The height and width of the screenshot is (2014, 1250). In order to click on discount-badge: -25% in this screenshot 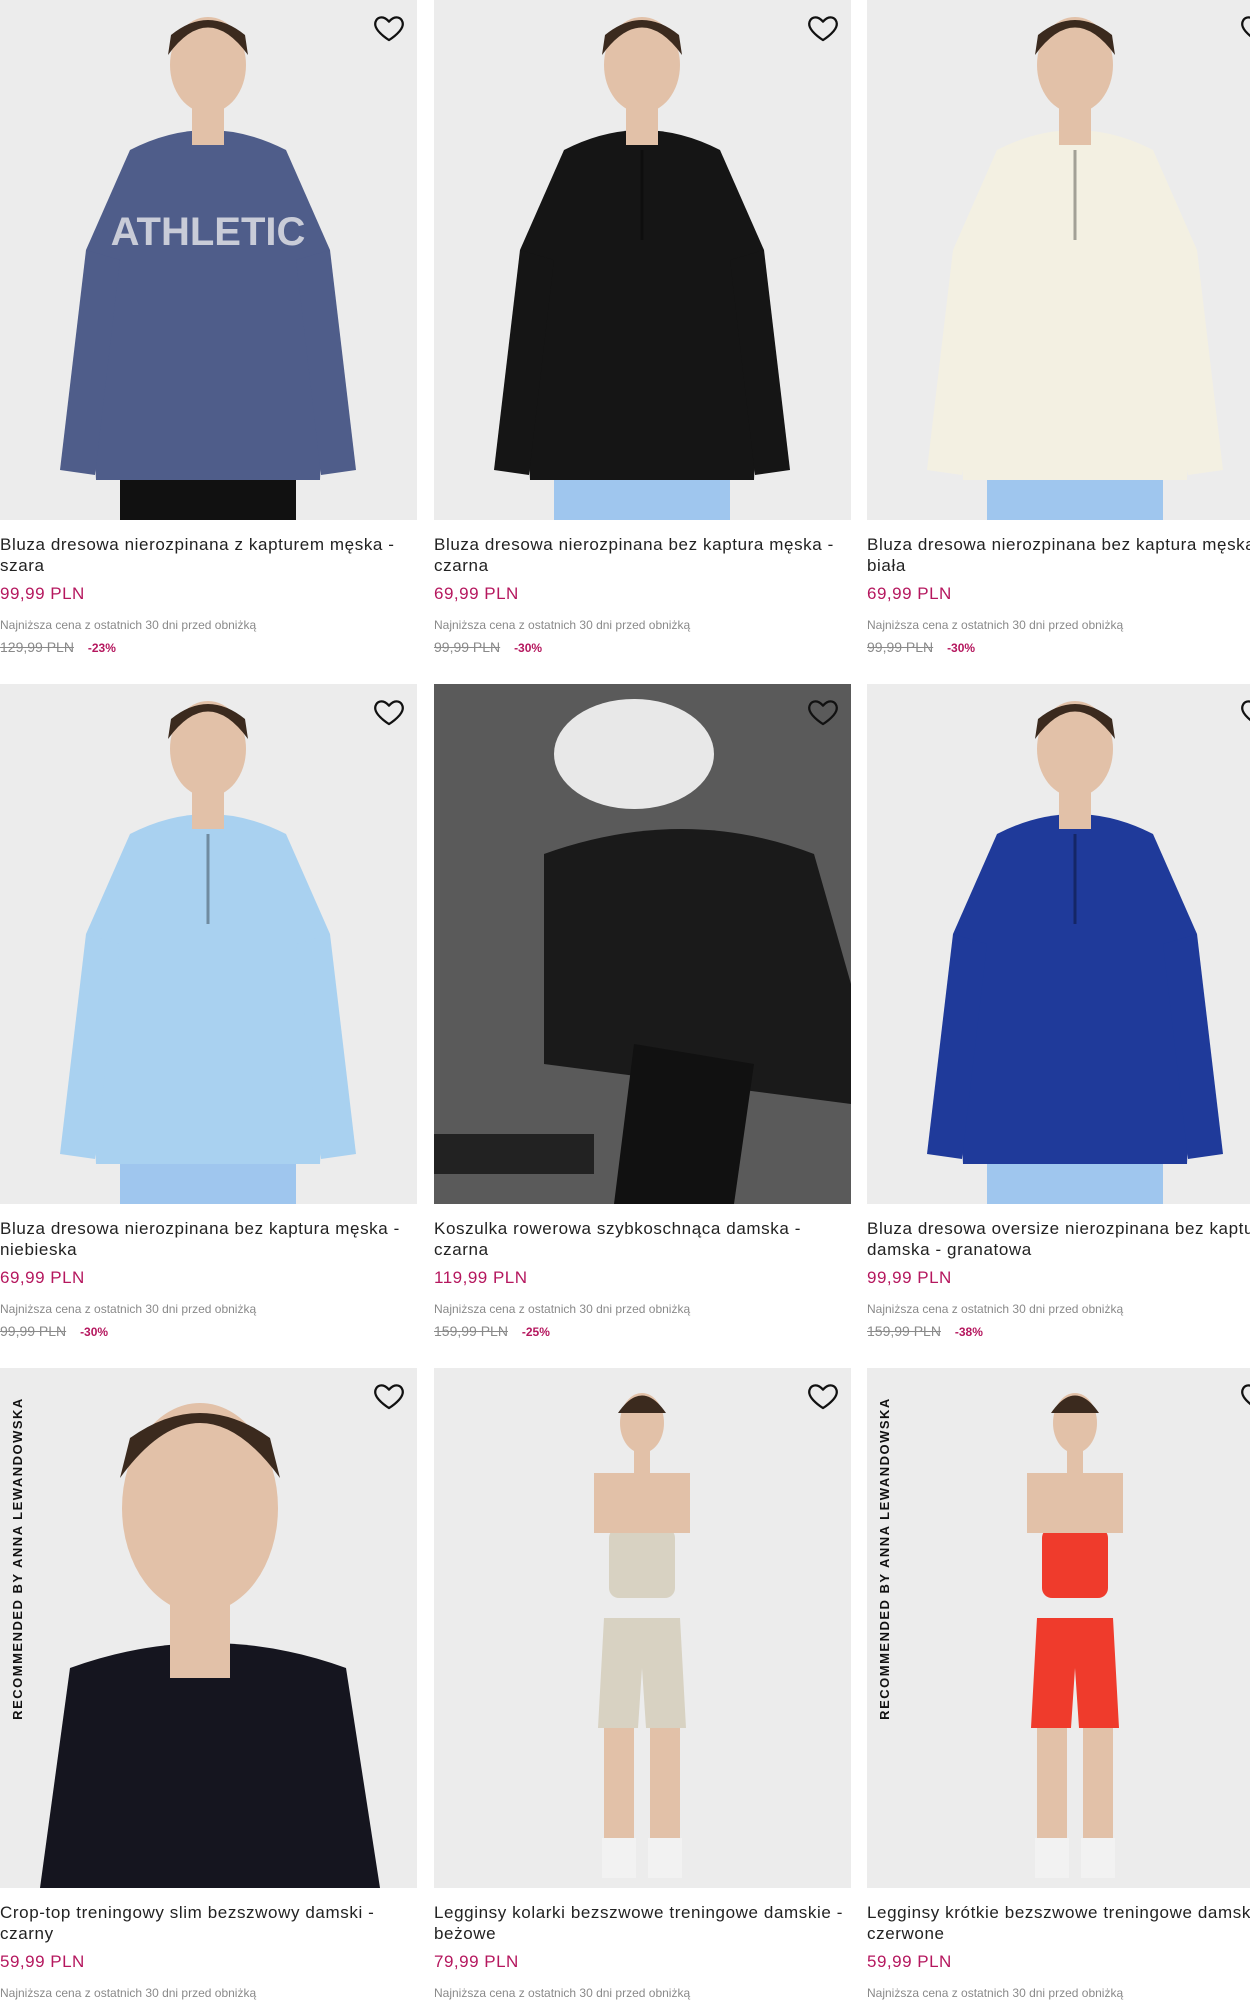, I will do `click(535, 1332)`.